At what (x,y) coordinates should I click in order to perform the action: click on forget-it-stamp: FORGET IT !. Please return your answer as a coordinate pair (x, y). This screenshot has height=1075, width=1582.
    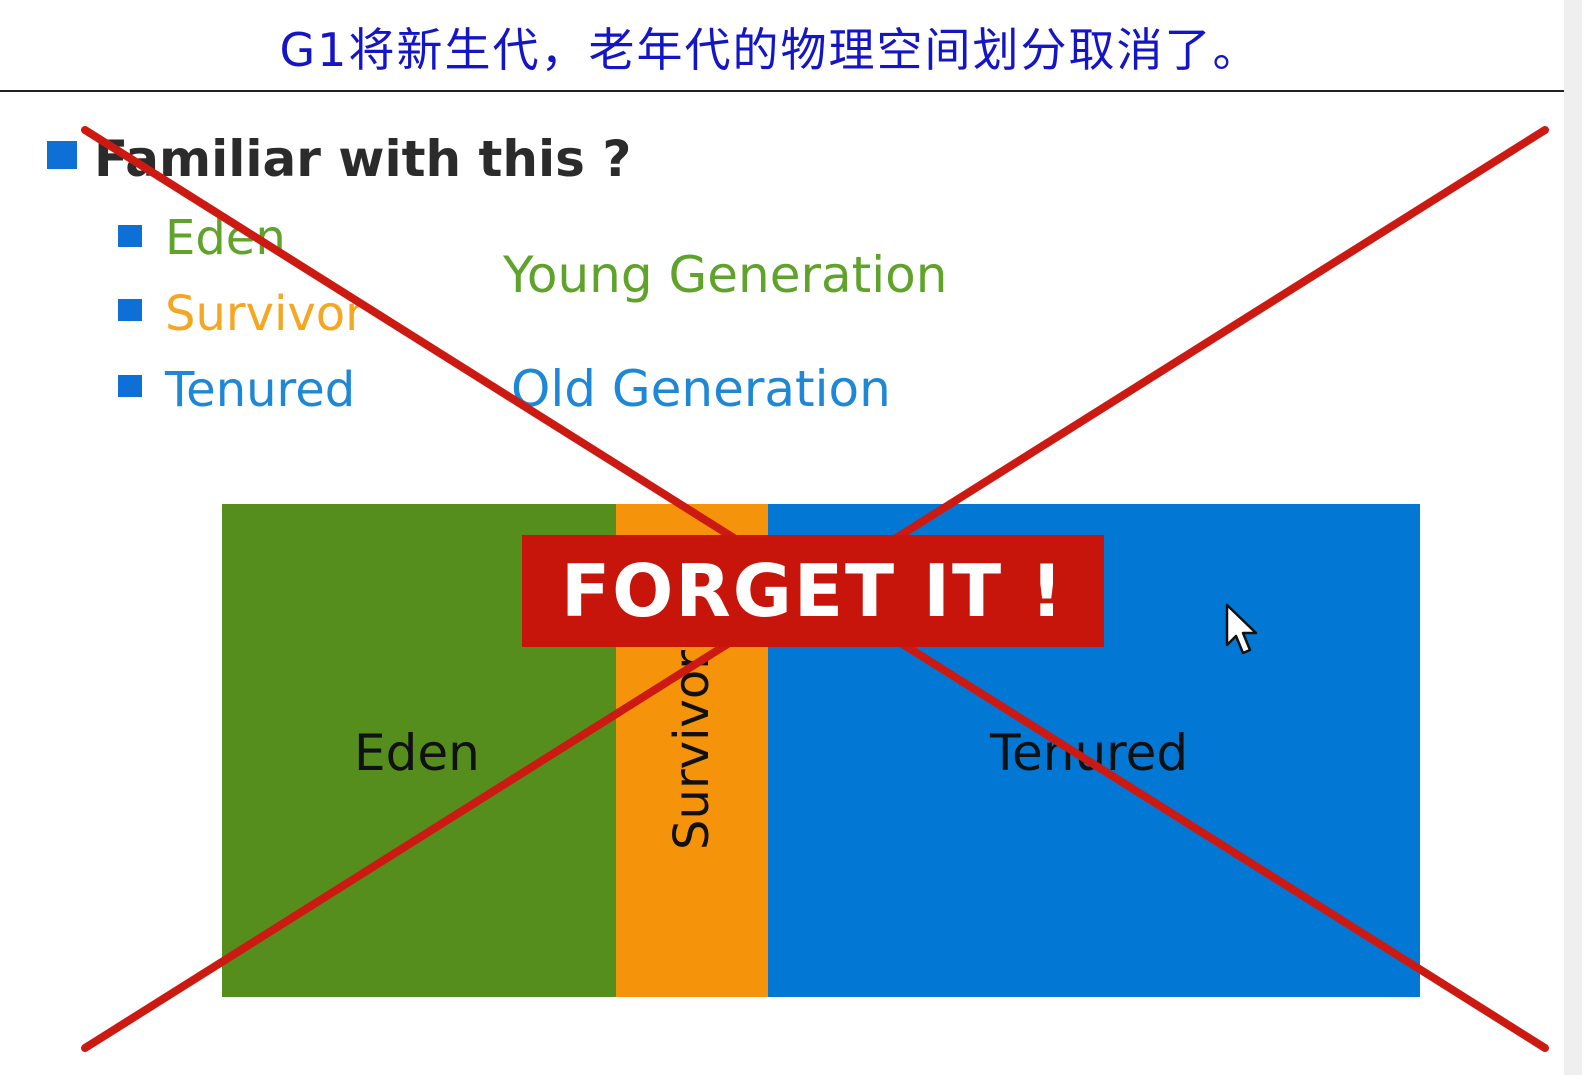
    Looking at the image, I should click on (813, 591).